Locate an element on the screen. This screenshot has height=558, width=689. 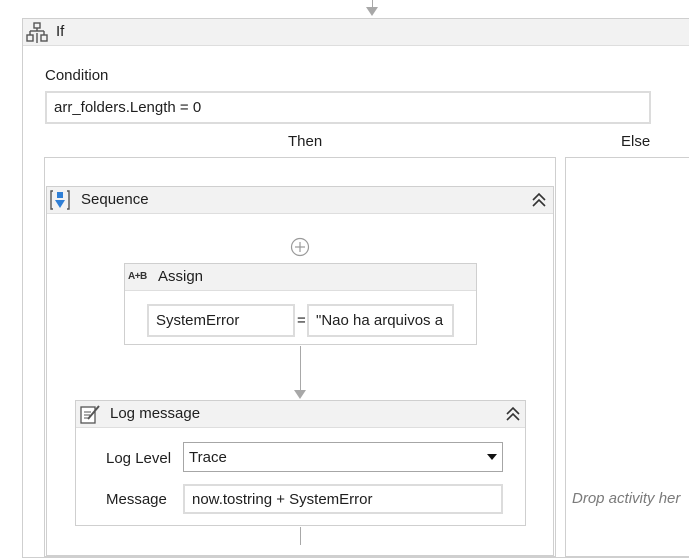
else-label: Else is located at coordinates (636, 141).